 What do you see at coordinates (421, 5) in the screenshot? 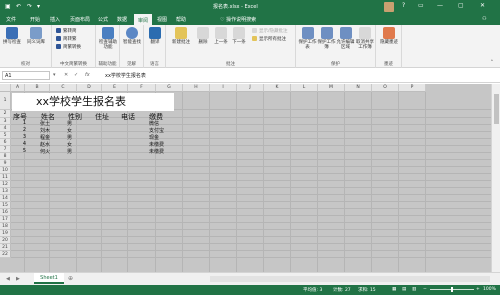
I see `ribbon-display-options-icon: ▭` at bounding box center [421, 5].